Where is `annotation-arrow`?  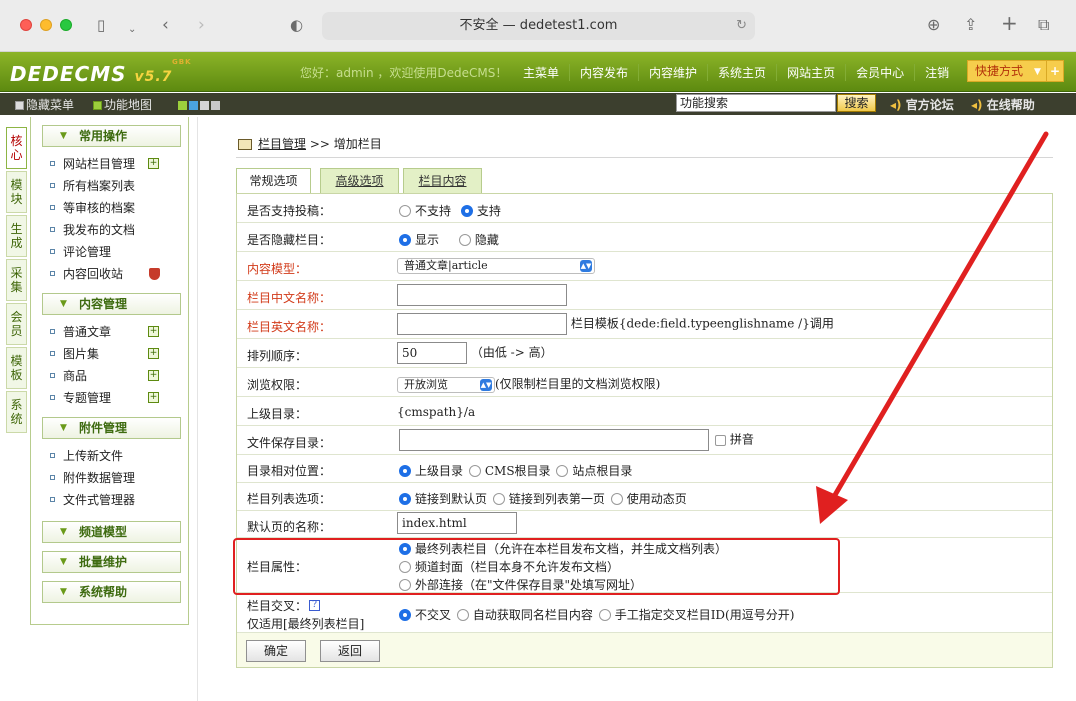
annotation-arrow is located at coordinates (932, 327).